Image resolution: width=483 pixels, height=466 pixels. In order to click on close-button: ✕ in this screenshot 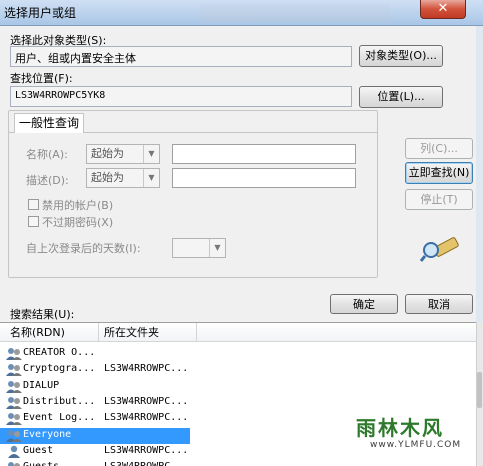, I will do `click(443, 9)`.